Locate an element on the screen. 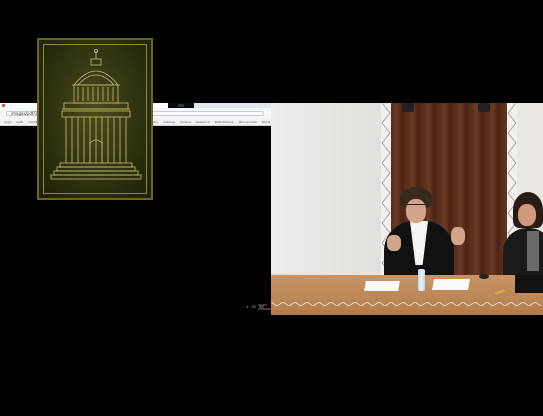 This screenshot has height=416, width=543. bookmark-item: Manuscripts is located at coordinates (248, 122).